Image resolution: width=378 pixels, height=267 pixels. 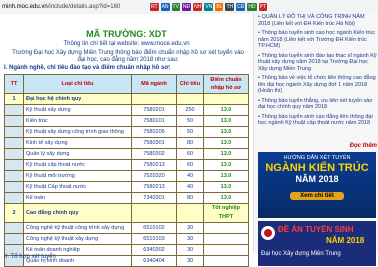 I want to click on extension-icon: TV, so click(x=175, y=7).